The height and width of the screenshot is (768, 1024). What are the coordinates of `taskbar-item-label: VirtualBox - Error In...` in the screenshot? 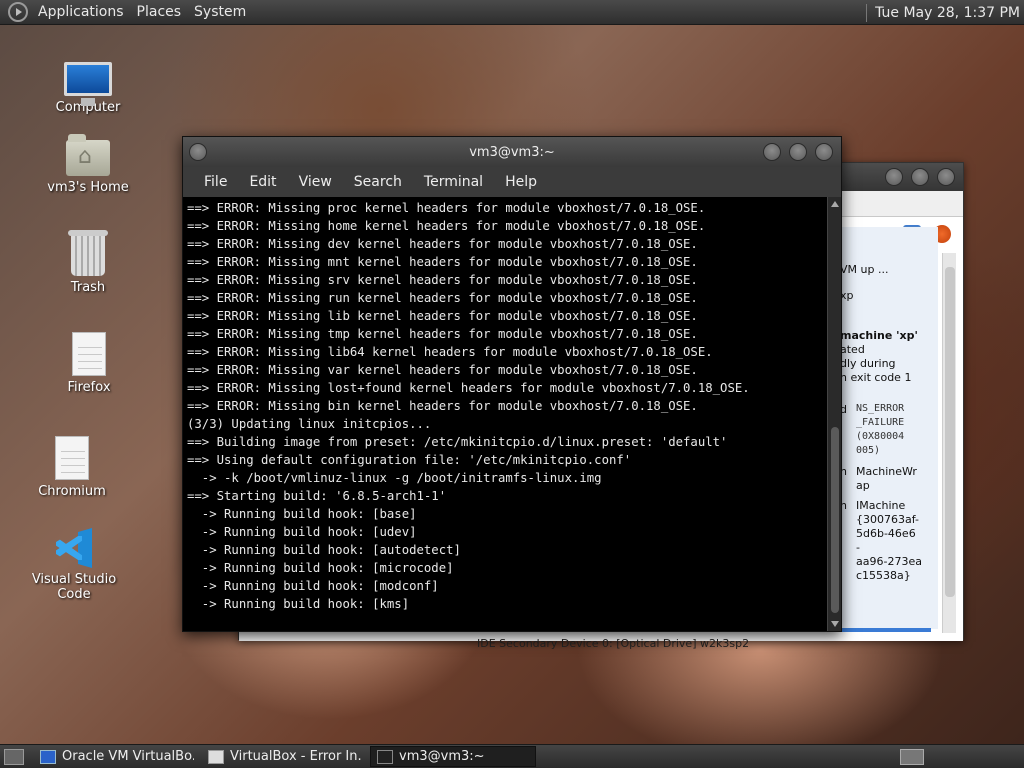 It's located at (296, 756).